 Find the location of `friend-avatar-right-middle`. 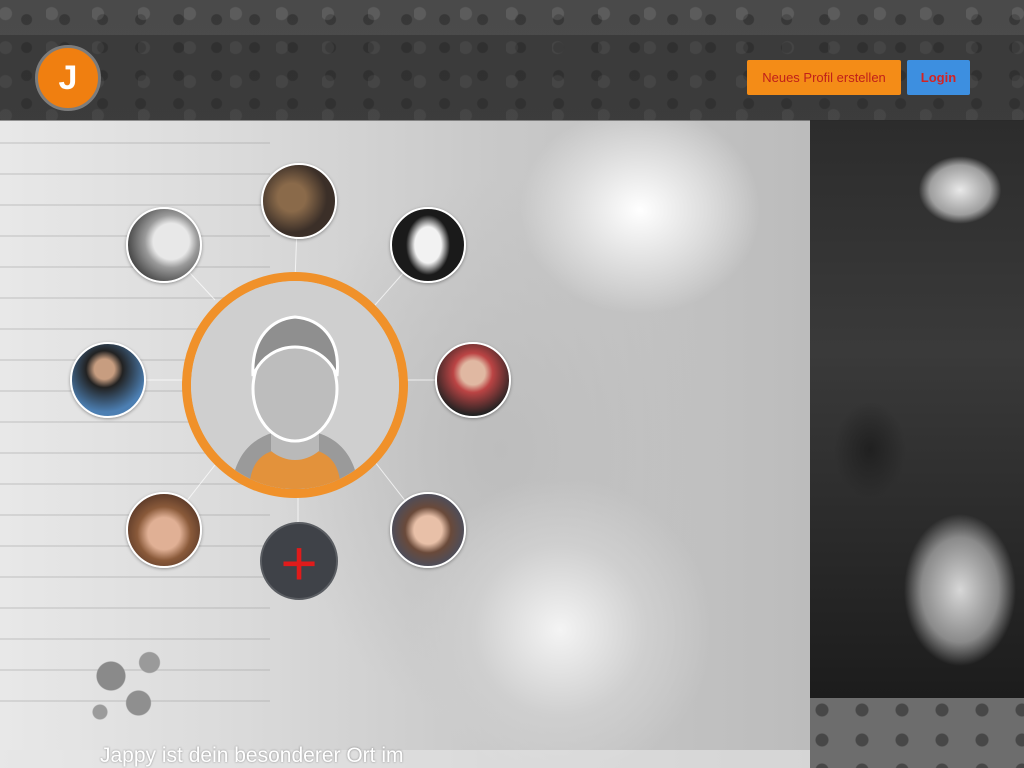

friend-avatar-right-middle is located at coordinates (473, 380).